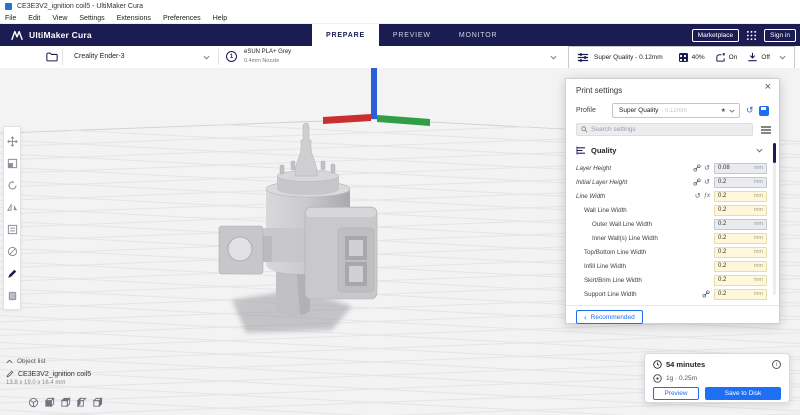 This screenshot has width=800, height=415. What do you see at coordinates (733, 57) in the screenshot?
I see `support-value: On` at bounding box center [733, 57].